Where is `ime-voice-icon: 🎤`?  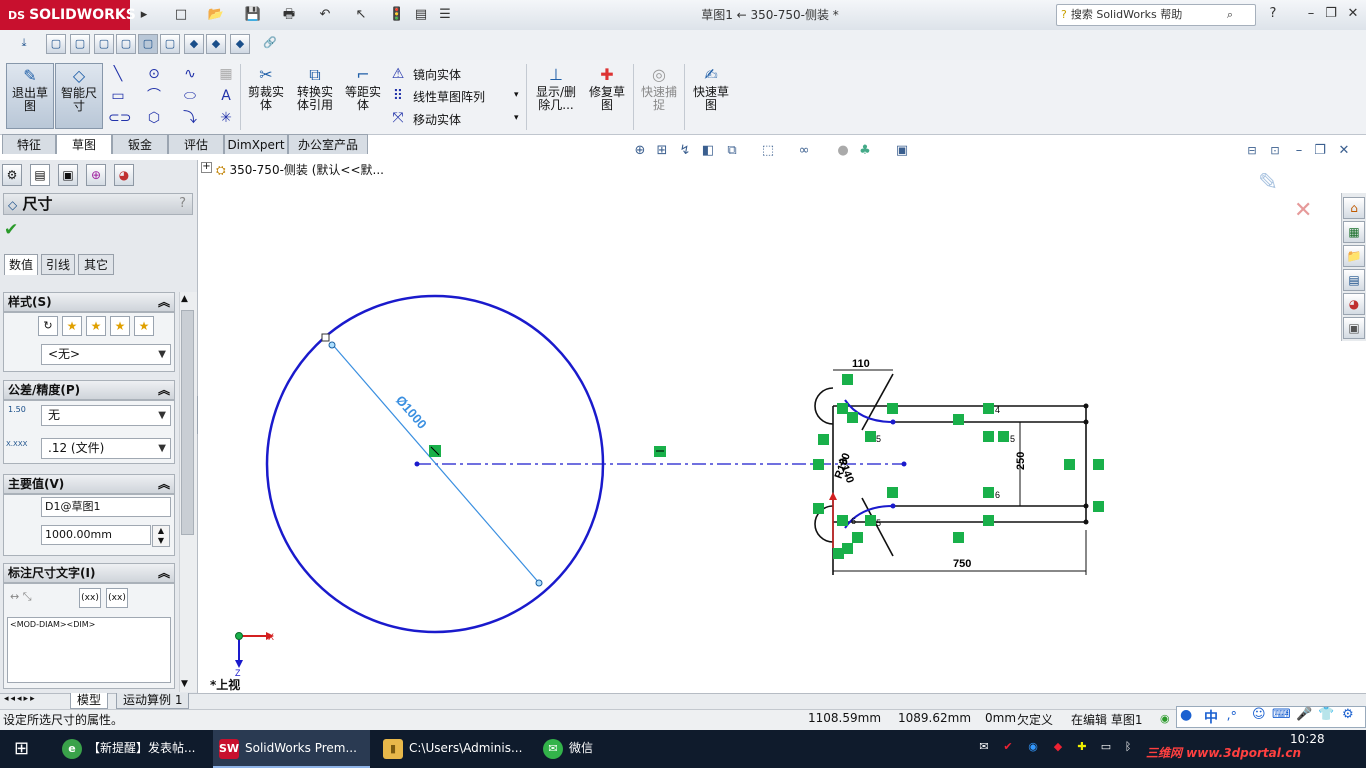
ime-voice-icon: 🎤 is located at coordinates (1304, 714).